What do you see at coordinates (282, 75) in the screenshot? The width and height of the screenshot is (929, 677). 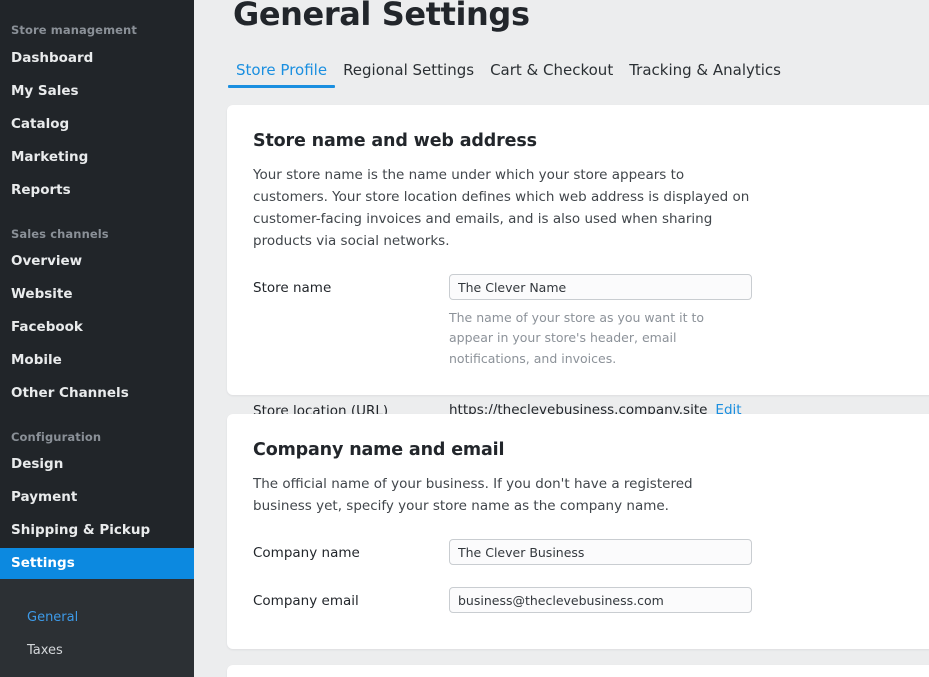 I see `tab-store-profile: Store Profile` at bounding box center [282, 75].